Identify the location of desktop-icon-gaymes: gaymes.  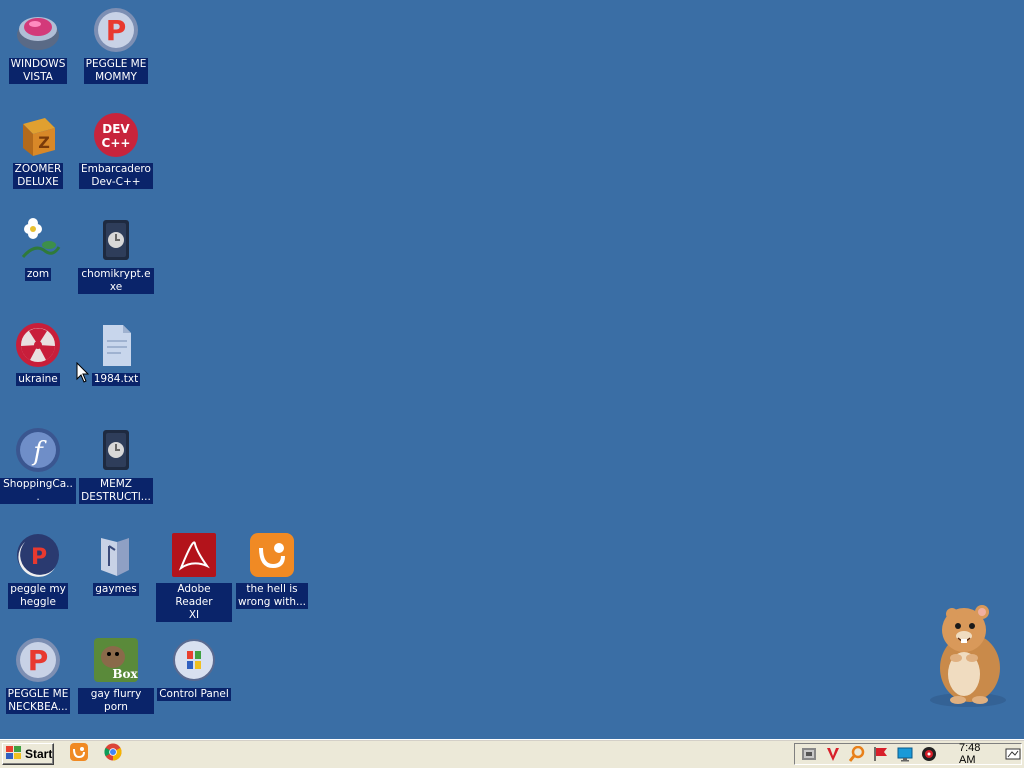
(116, 563).